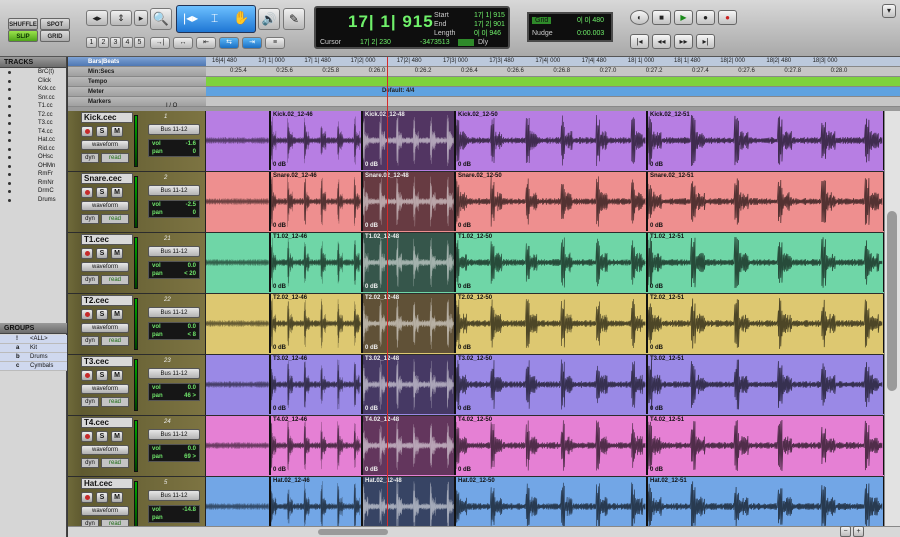  I want to click on vol-value: -1.6, so click(191, 144).